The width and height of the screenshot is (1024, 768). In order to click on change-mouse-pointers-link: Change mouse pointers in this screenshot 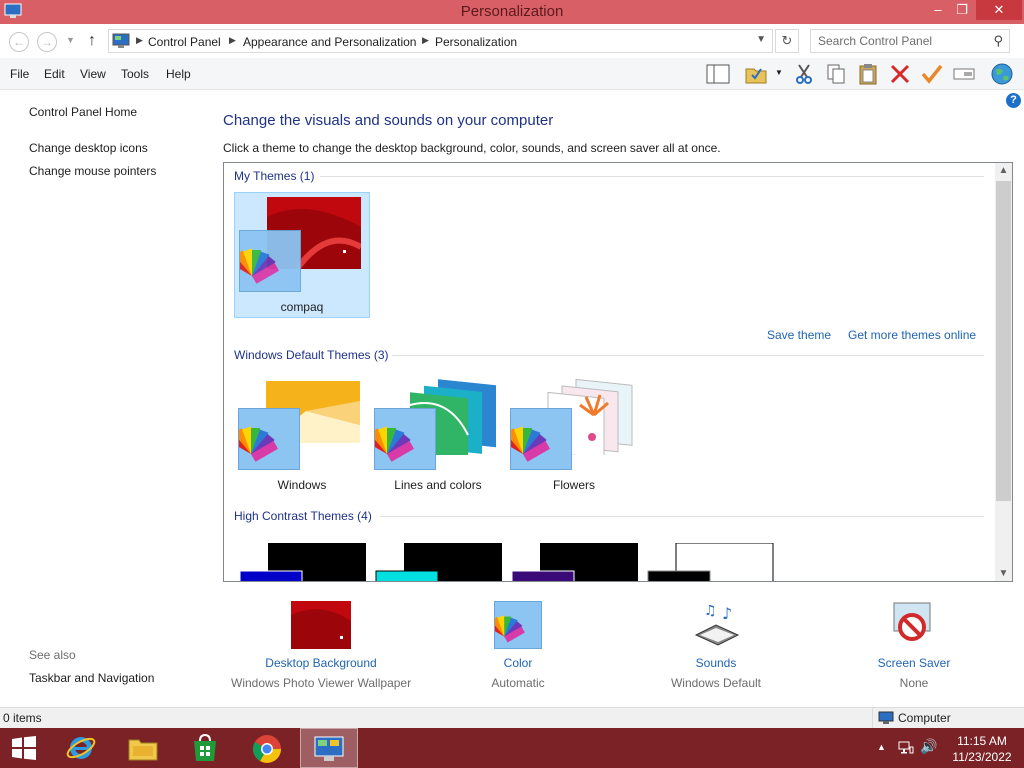, I will do `click(92, 171)`.